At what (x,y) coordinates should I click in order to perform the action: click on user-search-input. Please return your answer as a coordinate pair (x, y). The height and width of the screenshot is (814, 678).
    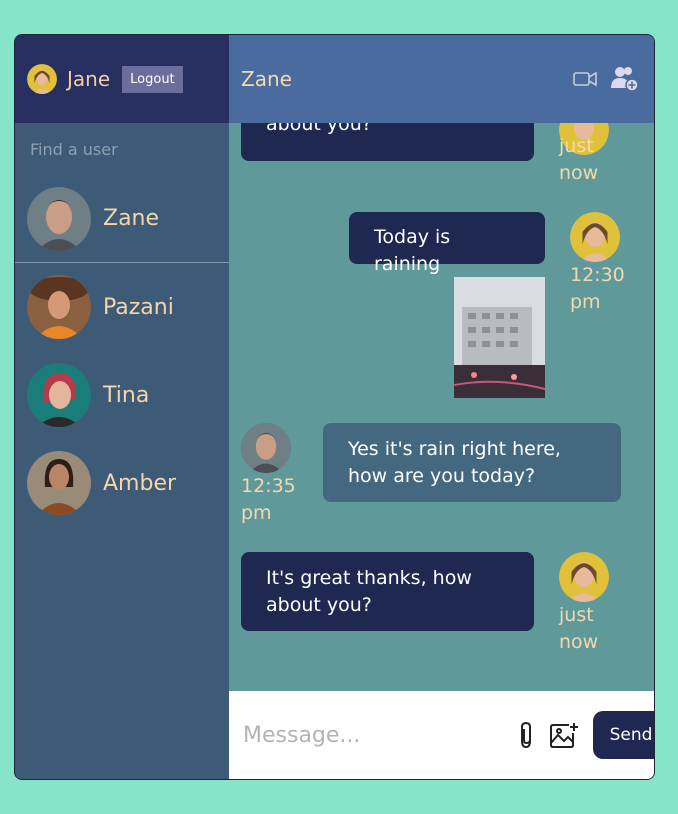
    Looking at the image, I should click on (122, 149).